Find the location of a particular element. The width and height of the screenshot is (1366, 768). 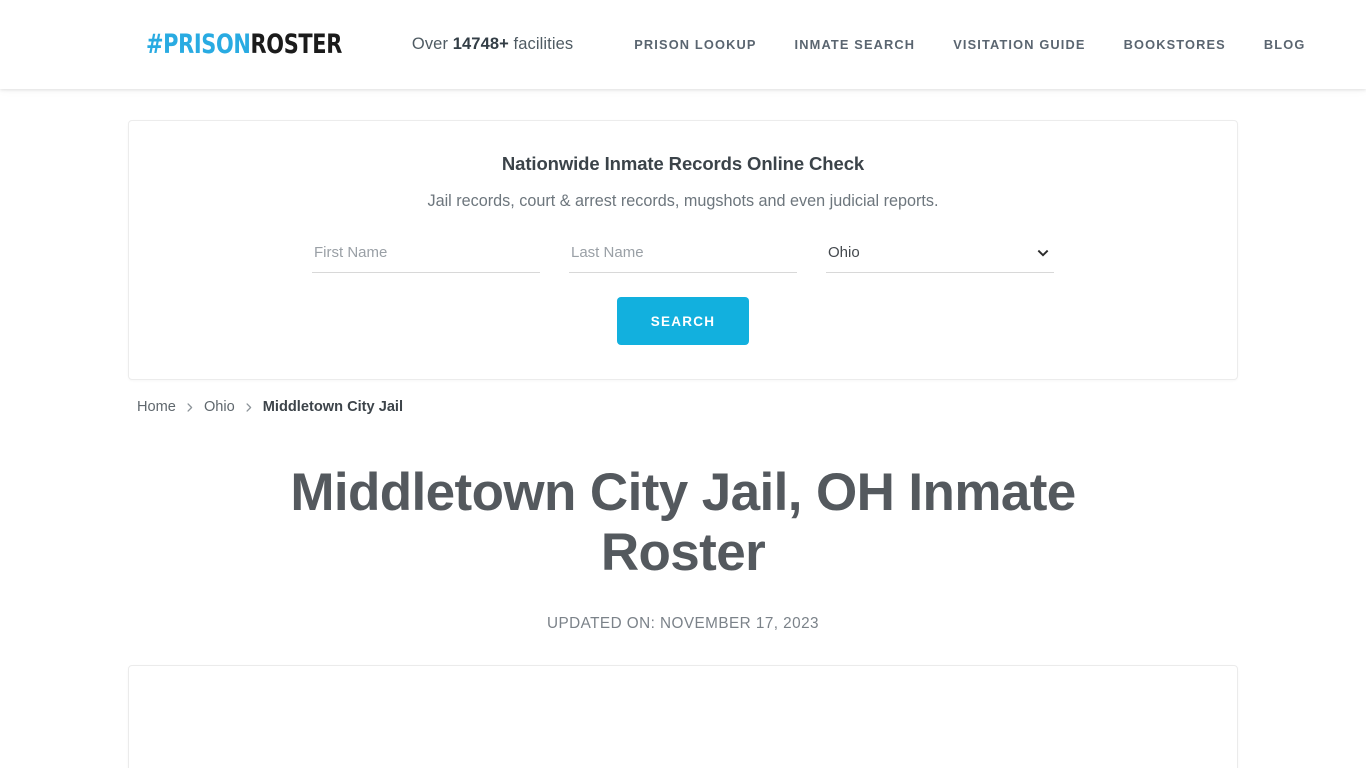

nav-item-blog: Blog is located at coordinates (1285, 44).